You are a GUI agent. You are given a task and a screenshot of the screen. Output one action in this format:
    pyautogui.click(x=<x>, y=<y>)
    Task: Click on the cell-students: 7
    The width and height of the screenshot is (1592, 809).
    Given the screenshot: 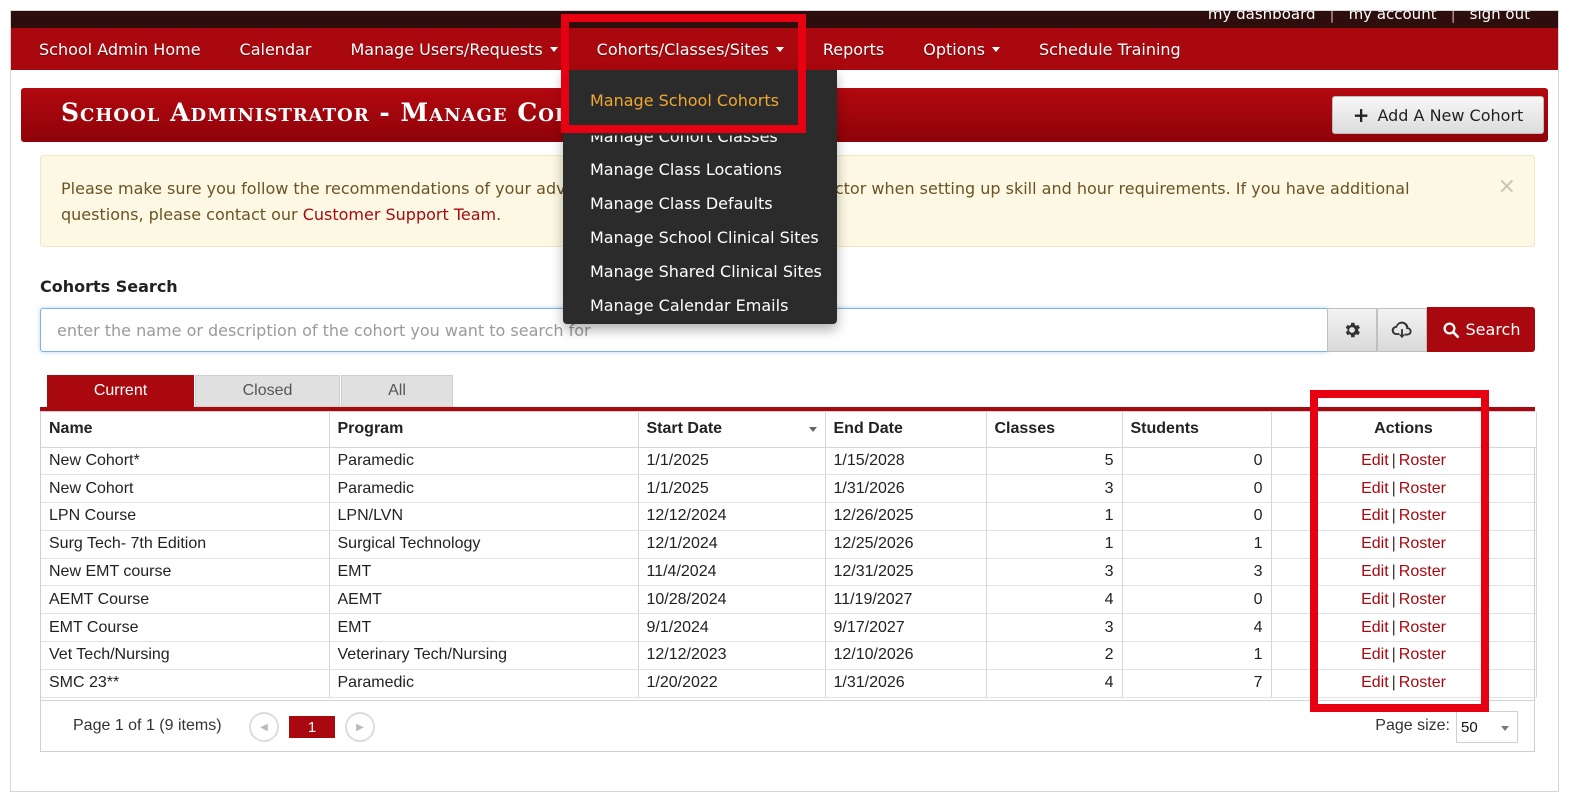 What is the action you would take?
    pyautogui.click(x=1197, y=683)
    